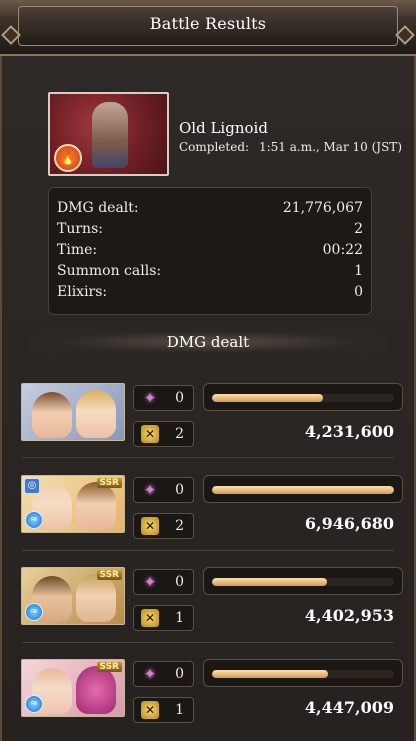 This screenshot has width=416, height=741. What do you see at coordinates (68, 158) in the screenshot?
I see `flame-icon: 🔥` at bounding box center [68, 158].